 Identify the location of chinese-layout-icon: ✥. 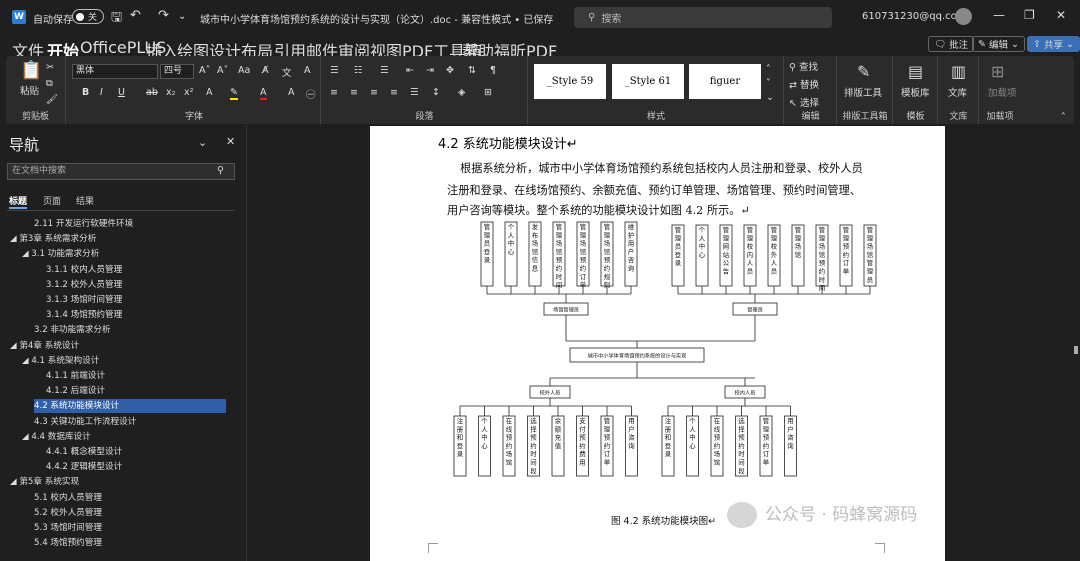
(450, 70).